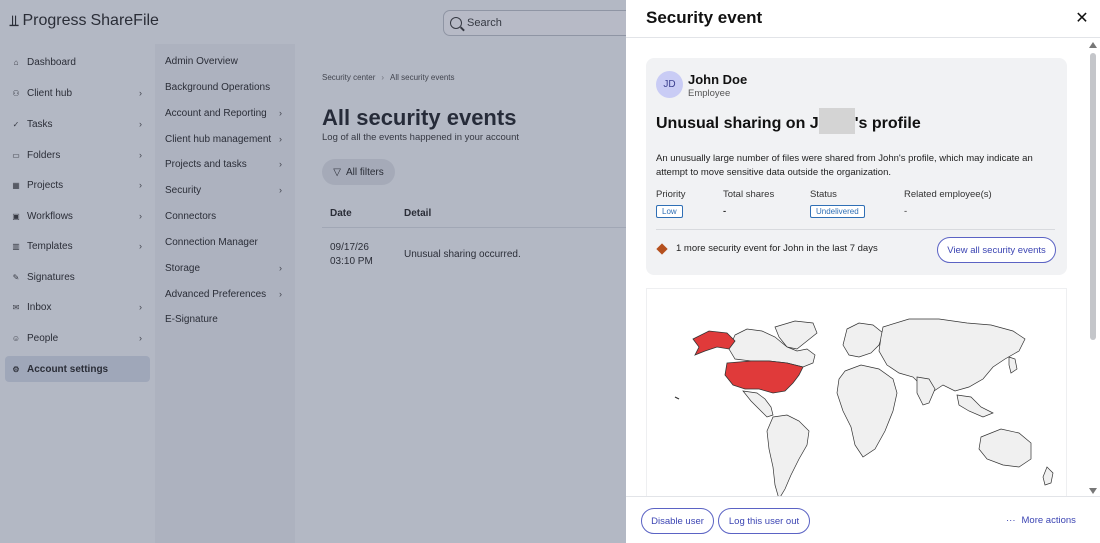 The width and height of the screenshot is (1100, 543). I want to click on map-mexico-central-america, so click(758, 404).